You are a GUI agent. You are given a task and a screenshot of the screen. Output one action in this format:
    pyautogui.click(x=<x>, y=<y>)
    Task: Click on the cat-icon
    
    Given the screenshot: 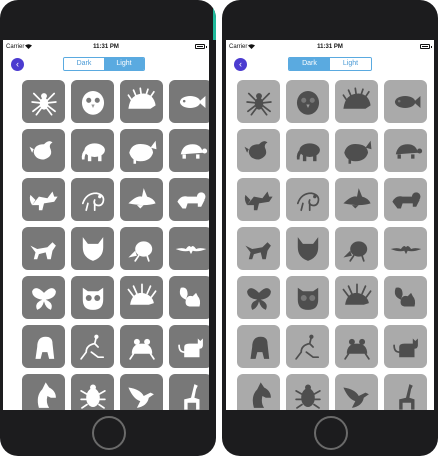 What is the action you would take?
    pyautogui.click(x=190, y=347)
    